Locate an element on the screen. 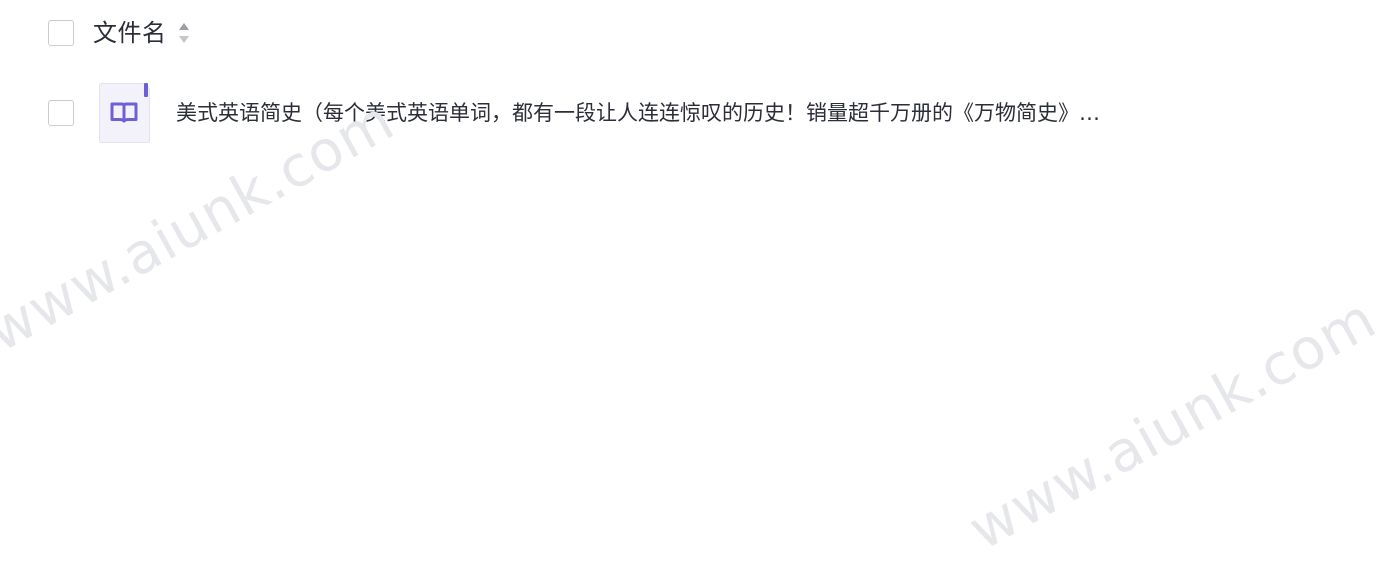 This screenshot has width=1384, height=588. select-all-checkbox is located at coordinates (61, 33).